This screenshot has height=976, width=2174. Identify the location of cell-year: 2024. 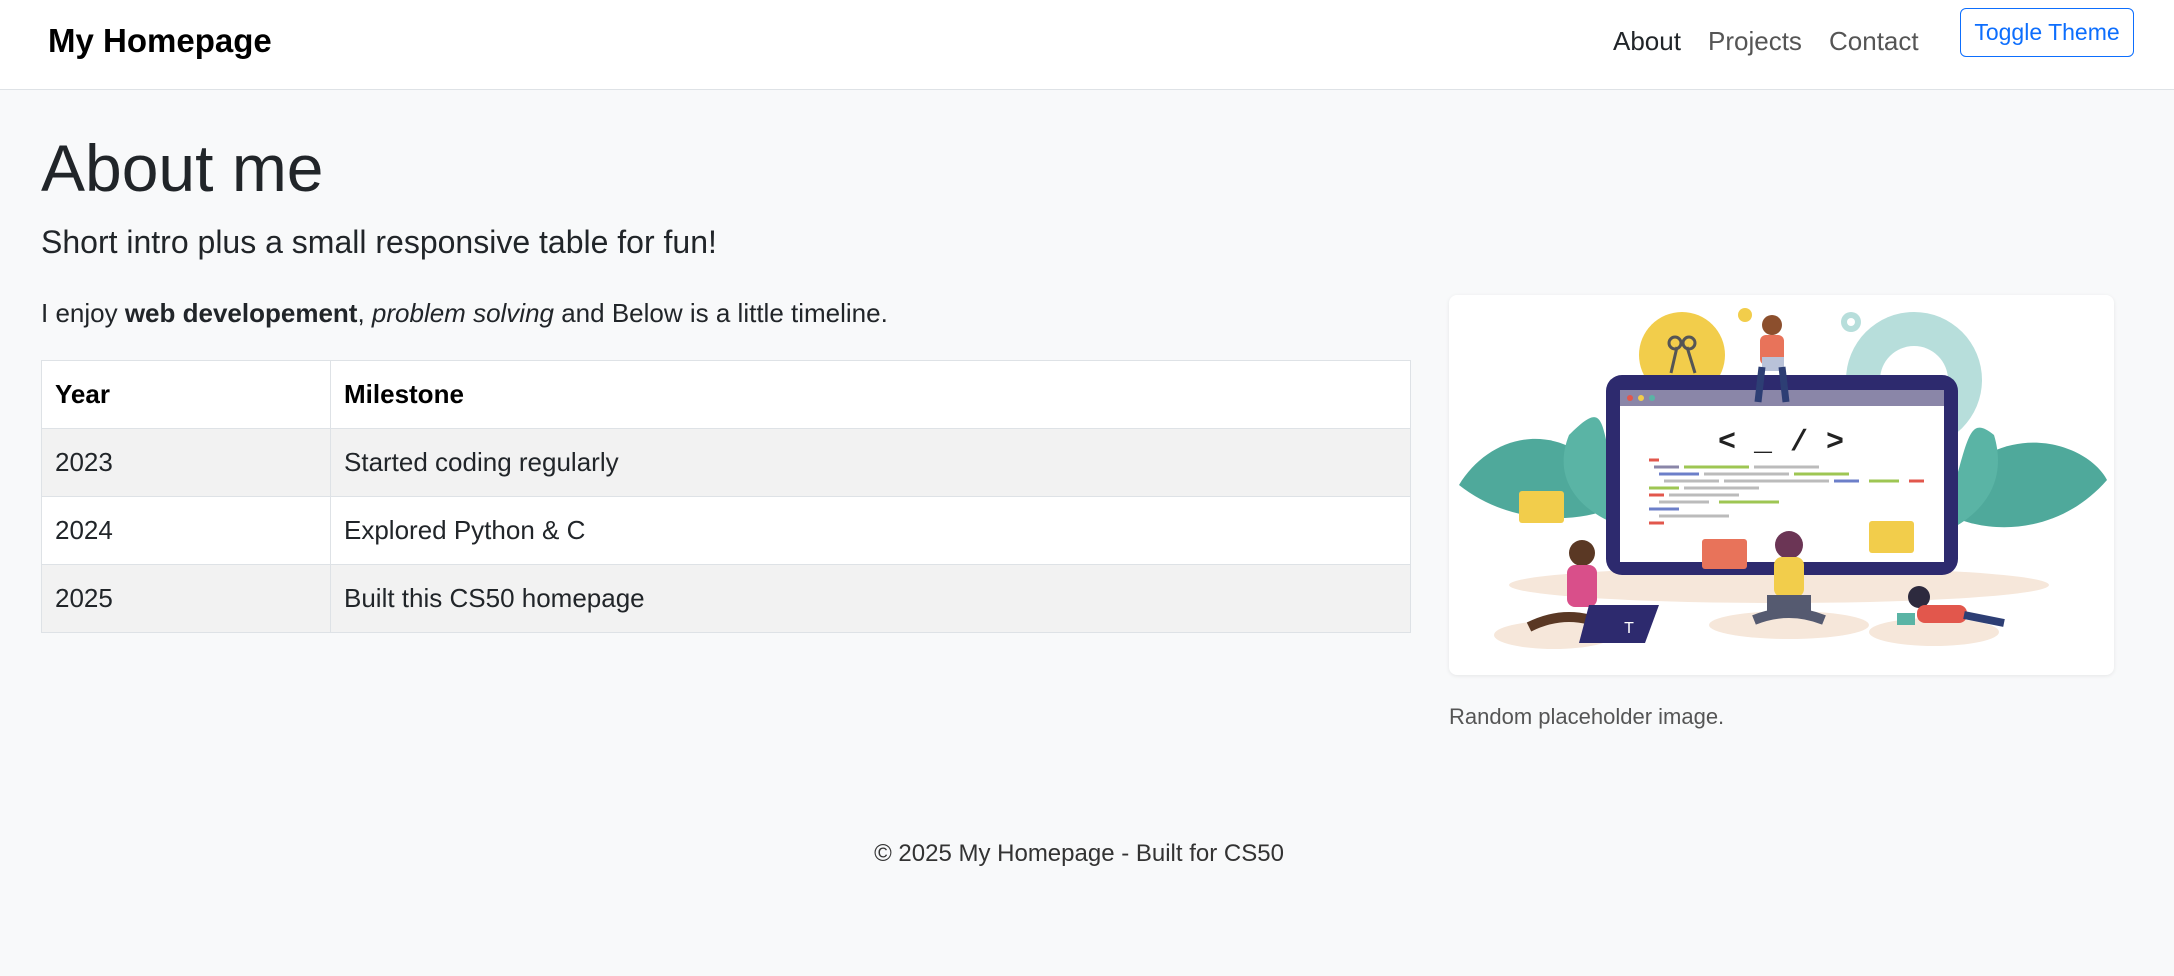
(186, 530).